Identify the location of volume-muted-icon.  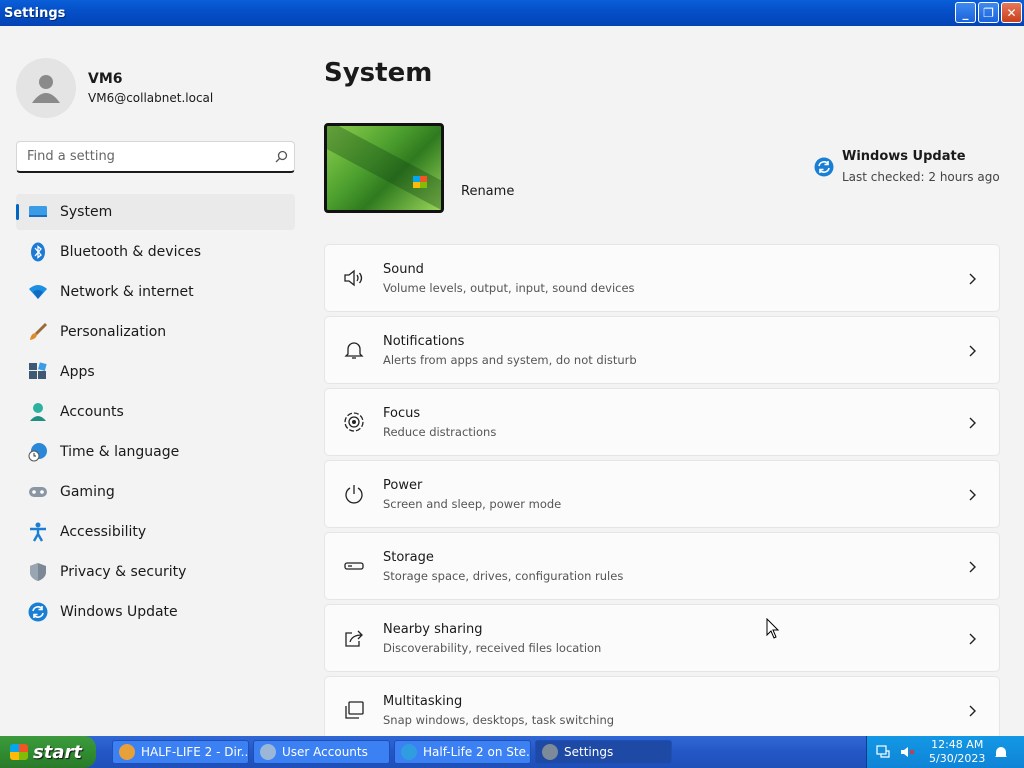
(907, 752).